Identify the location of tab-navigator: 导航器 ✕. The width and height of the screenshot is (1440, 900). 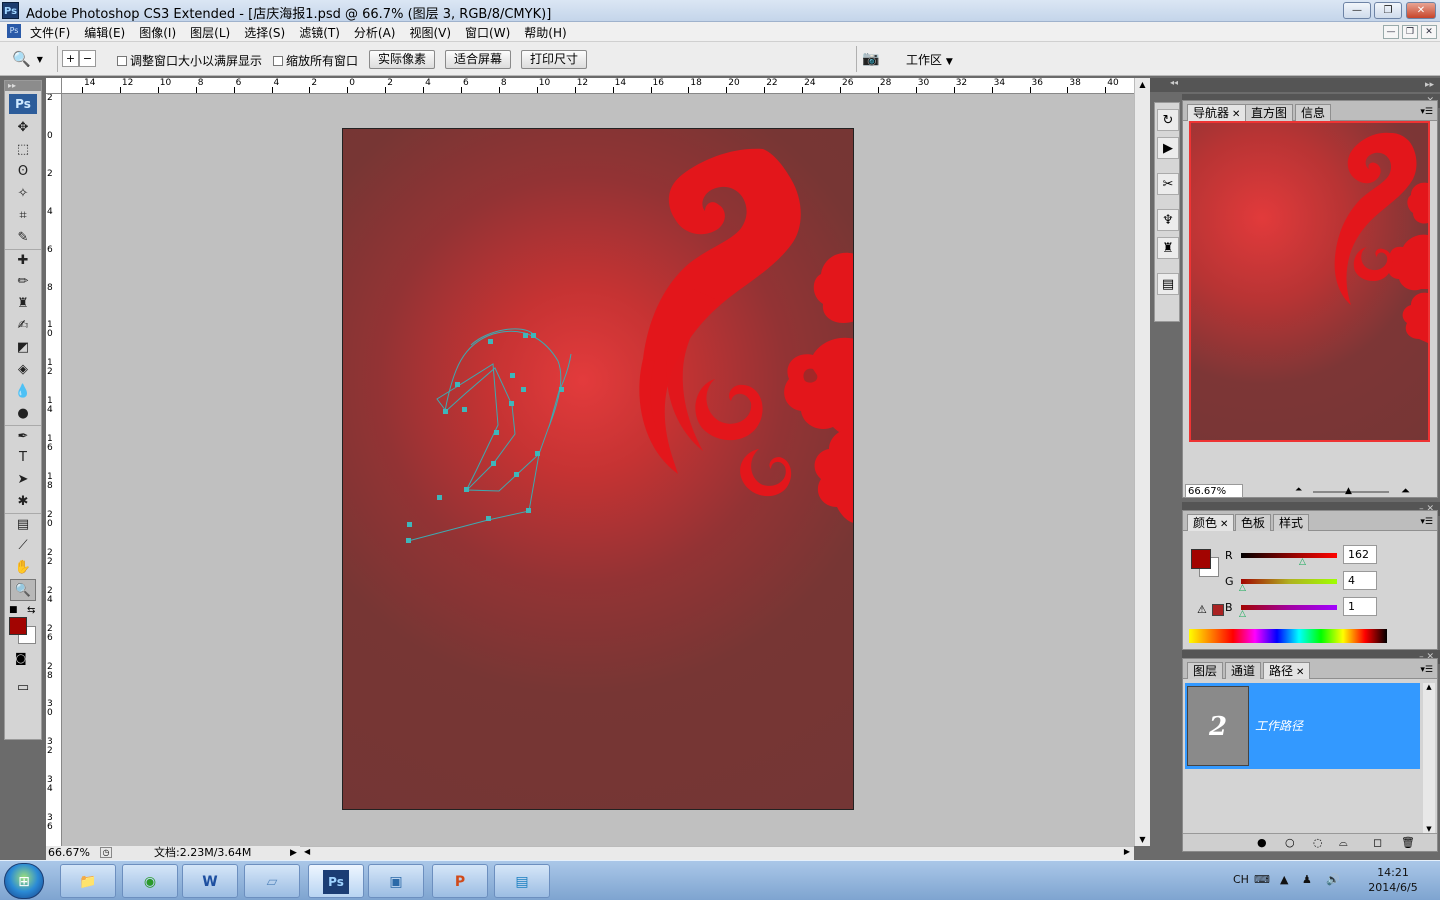
(1217, 112).